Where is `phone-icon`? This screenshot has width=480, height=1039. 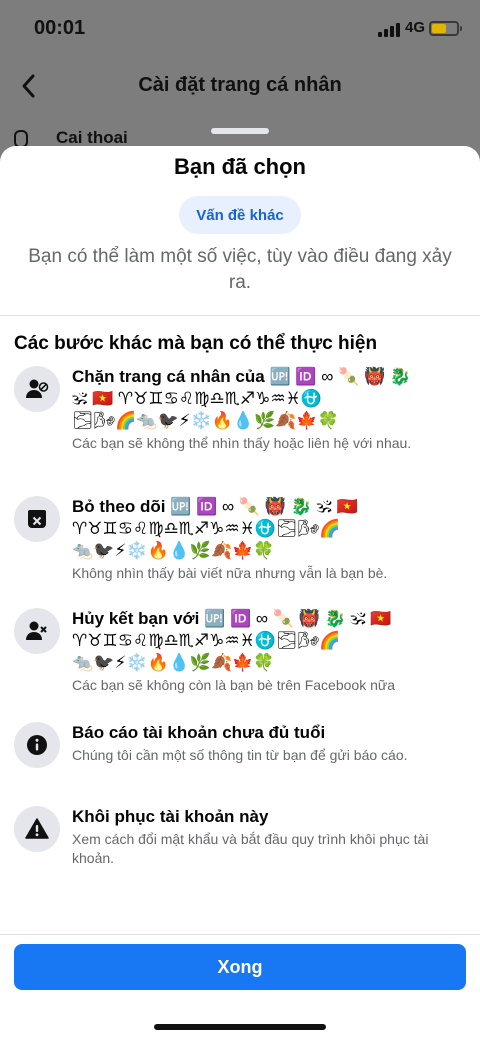 phone-icon is located at coordinates (21, 138).